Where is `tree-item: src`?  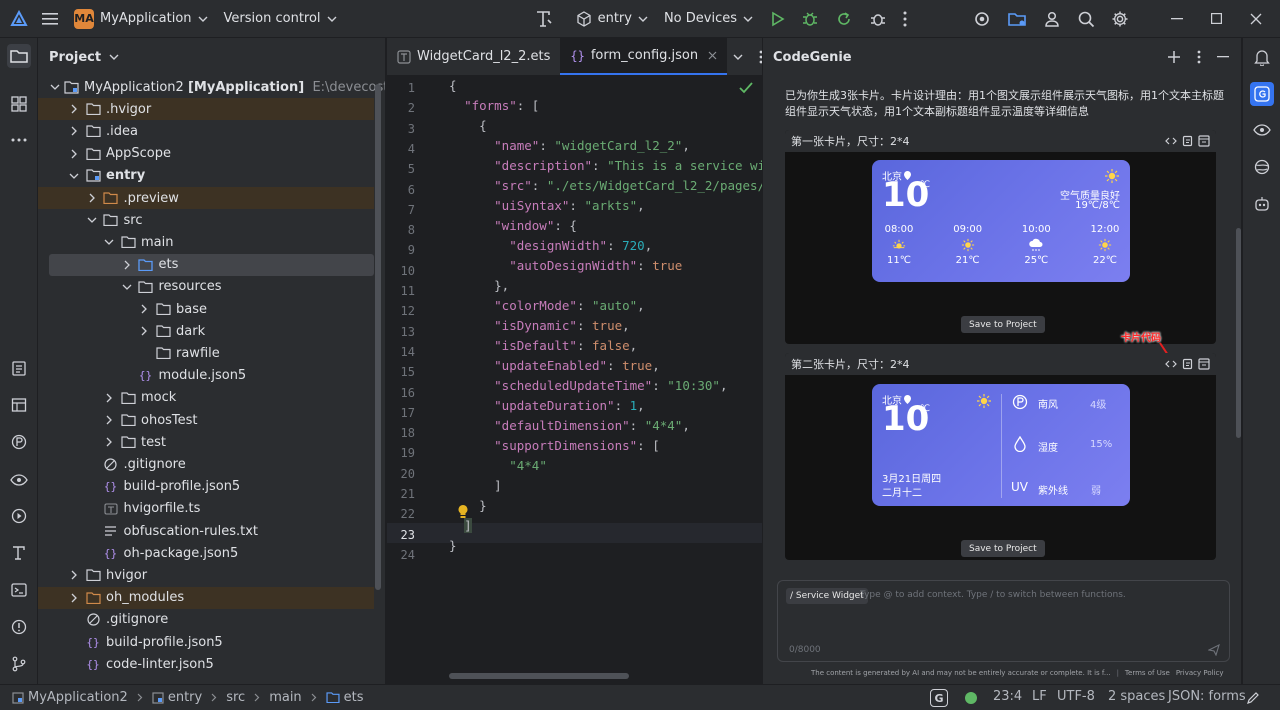
tree-item: src is located at coordinates (206, 220).